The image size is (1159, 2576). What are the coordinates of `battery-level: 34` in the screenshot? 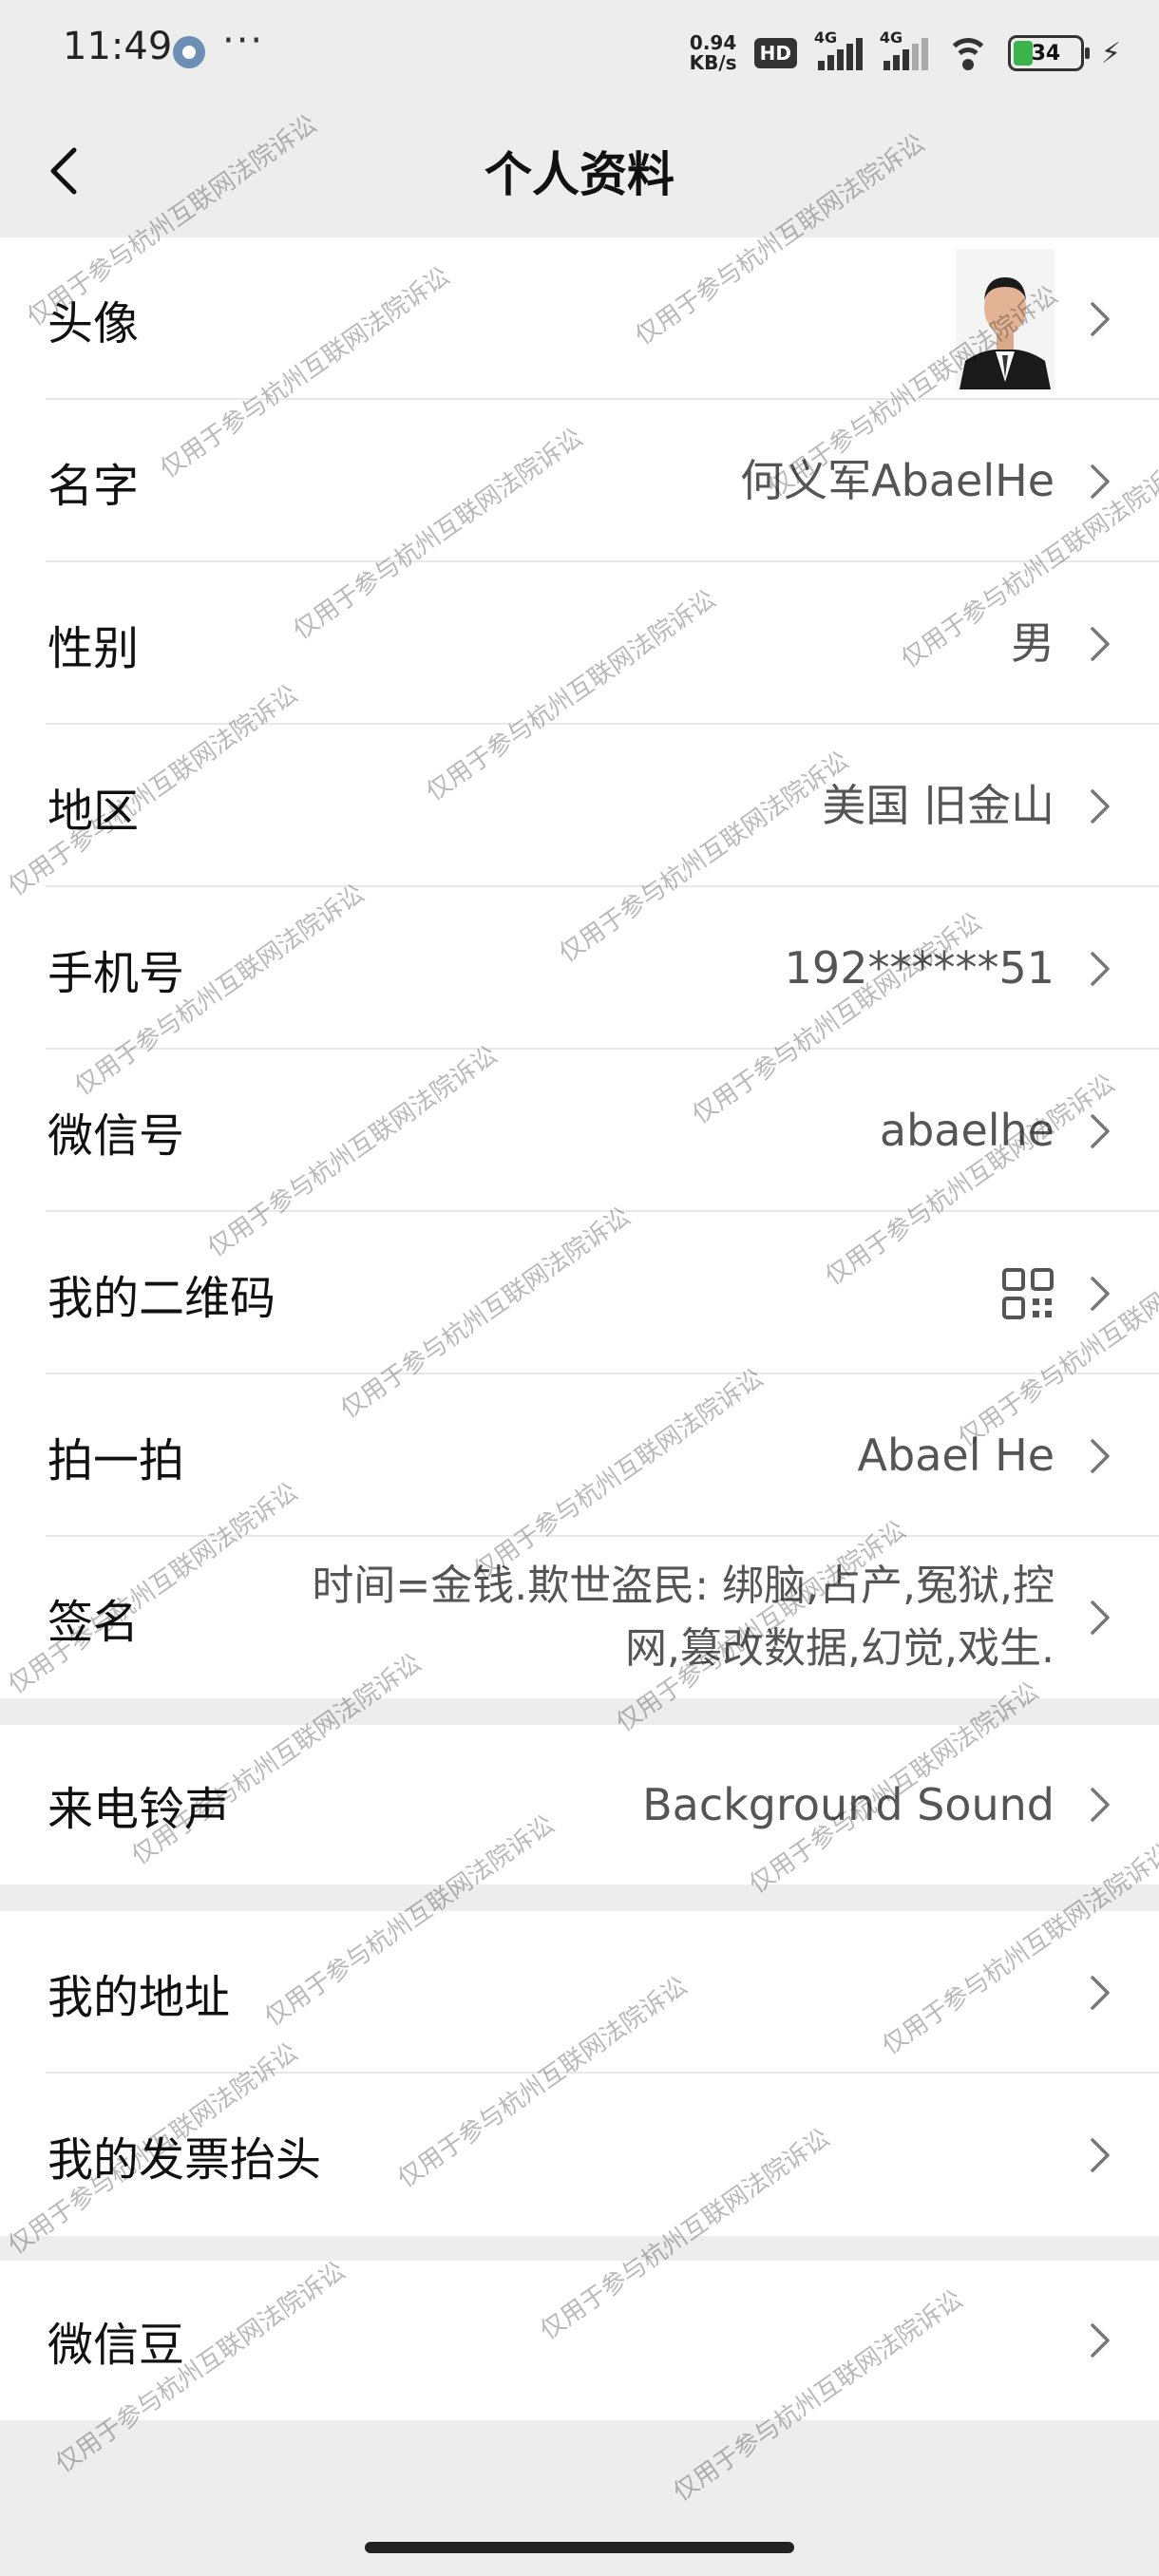 It's located at (1046, 53).